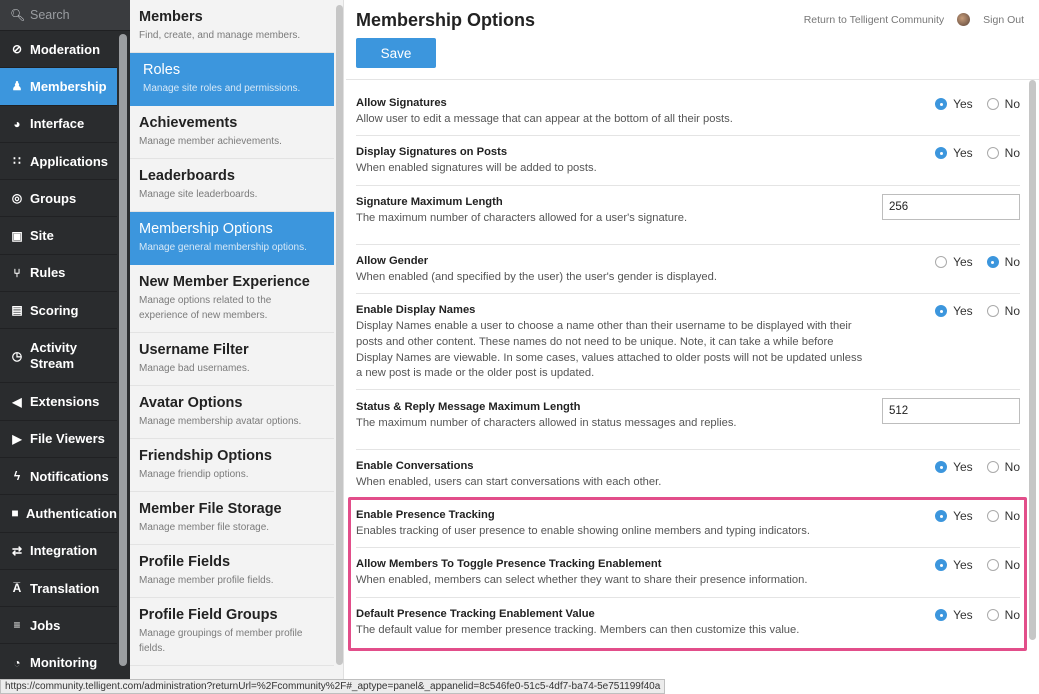  What do you see at coordinates (53, 198) in the screenshot?
I see `nav-item-label: Groups` at bounding box center [53, 198].